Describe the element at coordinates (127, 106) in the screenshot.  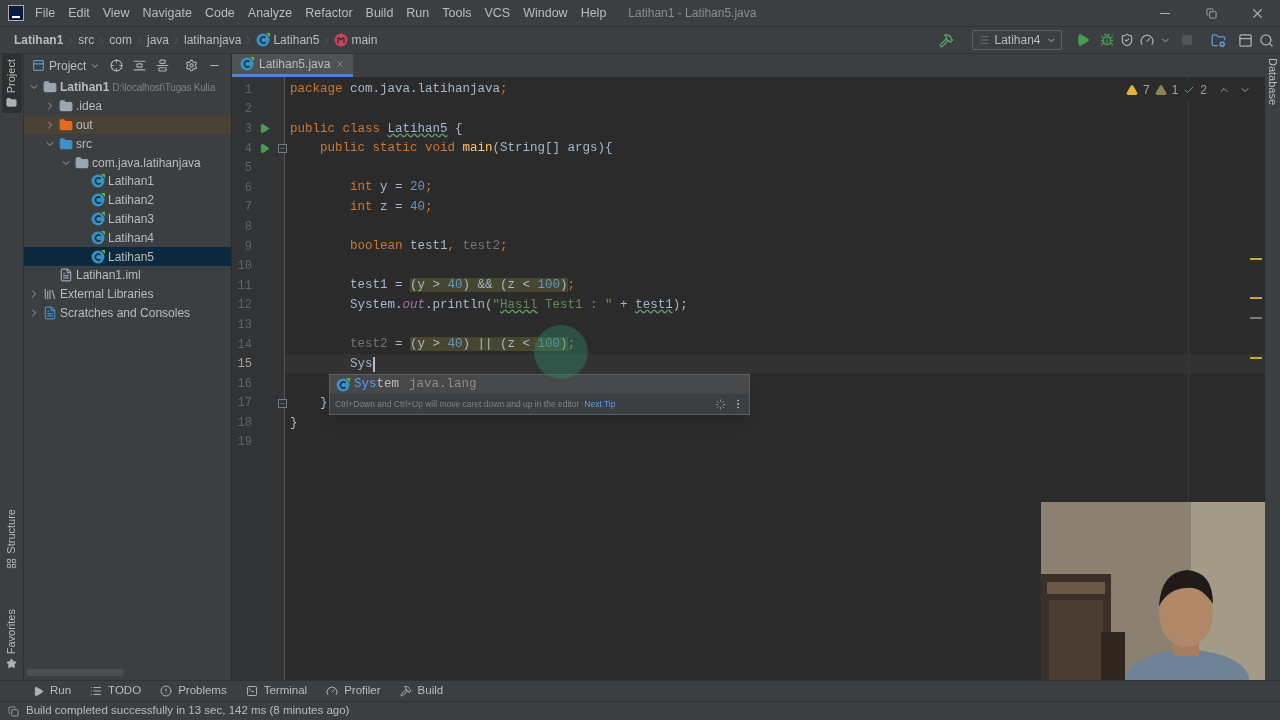
I see `tree-item: .idea` at that location.